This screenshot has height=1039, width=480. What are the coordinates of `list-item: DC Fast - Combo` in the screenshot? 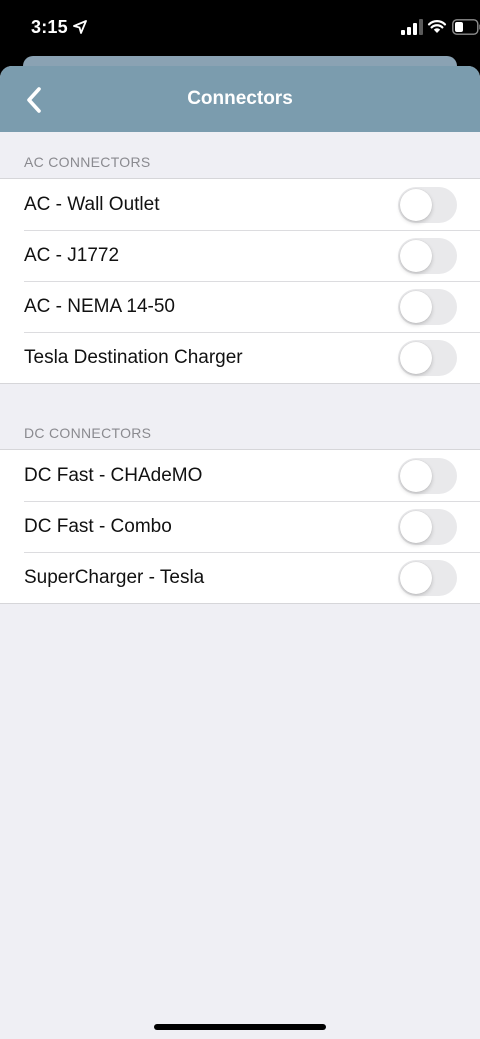 It's located at (240, 526).